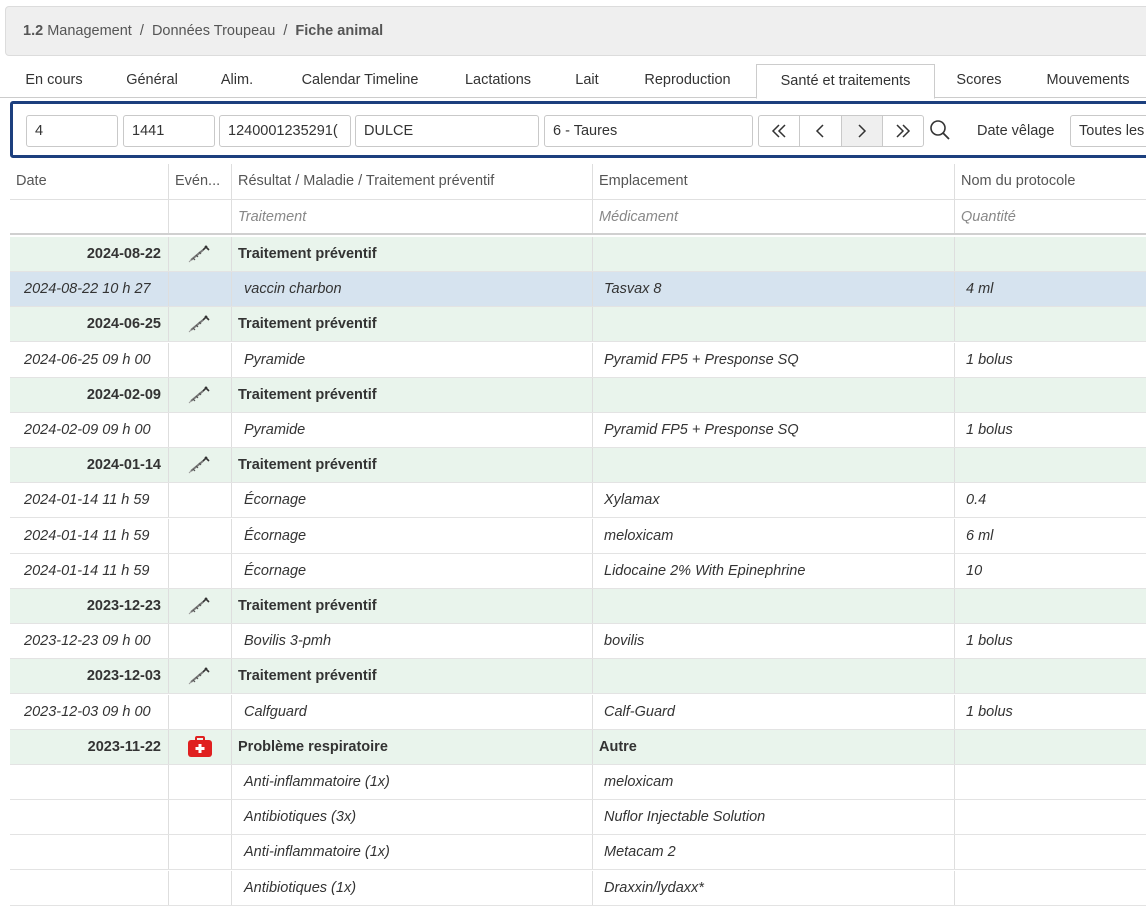  I want to click on table-group-row: 2024-02-09 Traitement préventif, so click(578, 395).